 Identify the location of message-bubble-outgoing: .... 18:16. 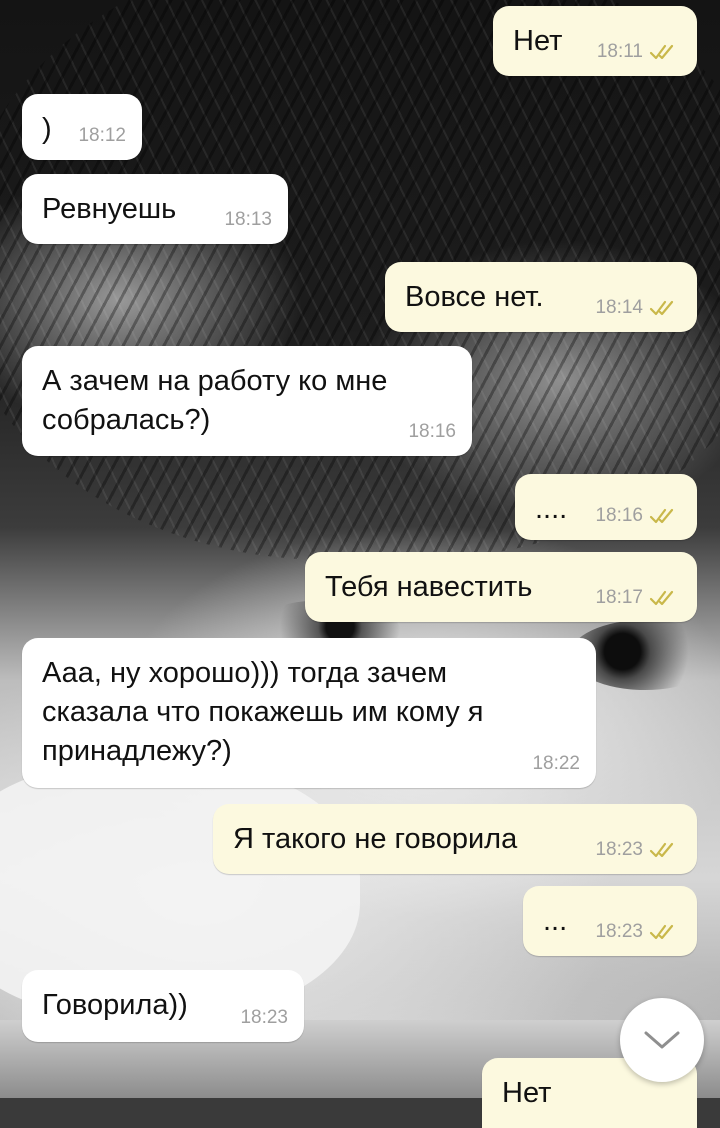
(606, 507).